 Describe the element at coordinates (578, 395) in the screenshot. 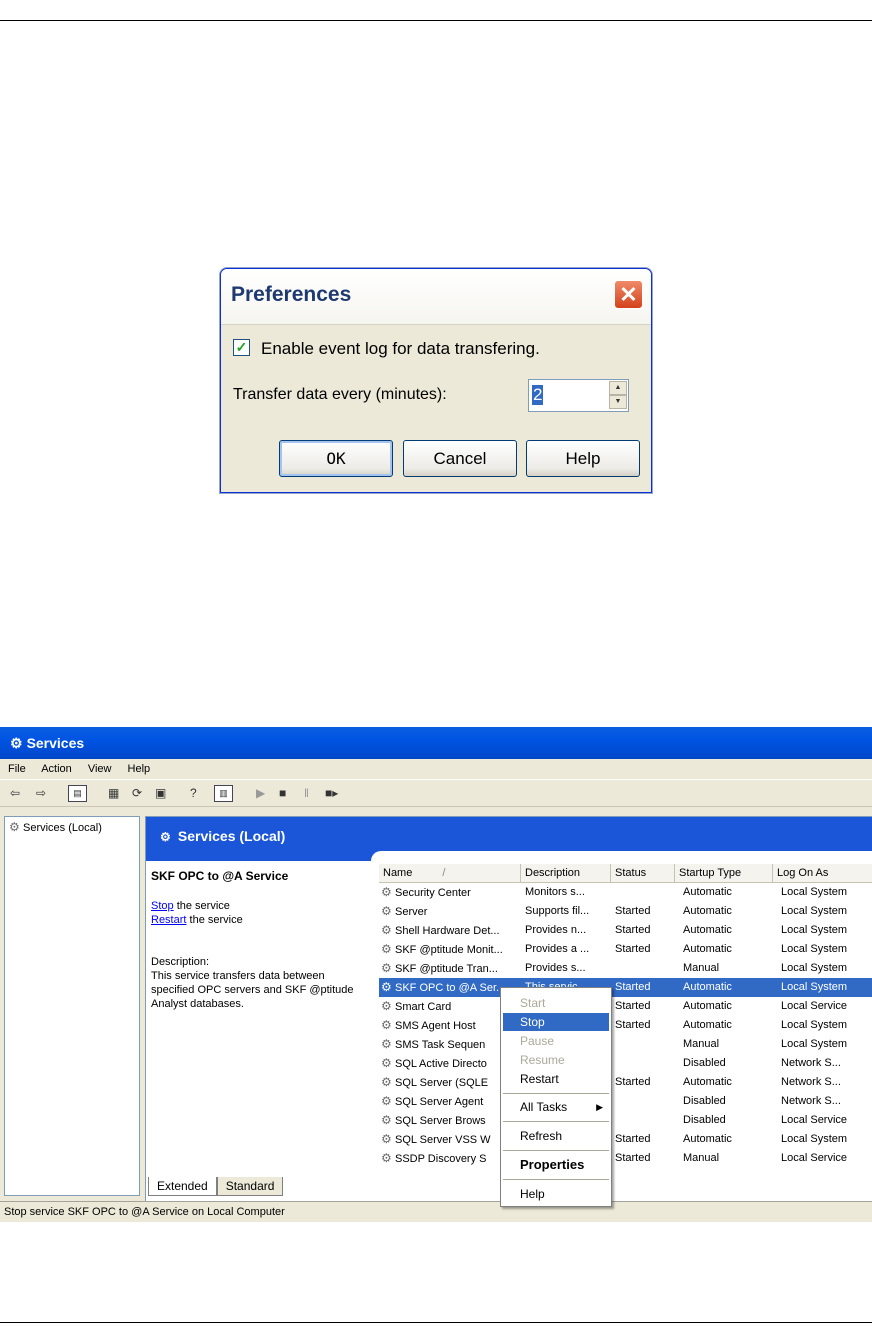

I see `transfer-interval-spinner: 2 ▲ ▼` at that location.